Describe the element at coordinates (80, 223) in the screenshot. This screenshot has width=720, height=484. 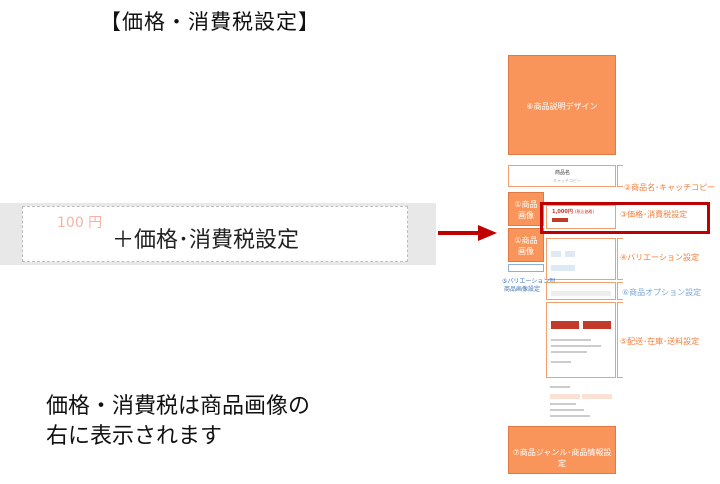
I see `price-ghost-value: 100 円` at that location.